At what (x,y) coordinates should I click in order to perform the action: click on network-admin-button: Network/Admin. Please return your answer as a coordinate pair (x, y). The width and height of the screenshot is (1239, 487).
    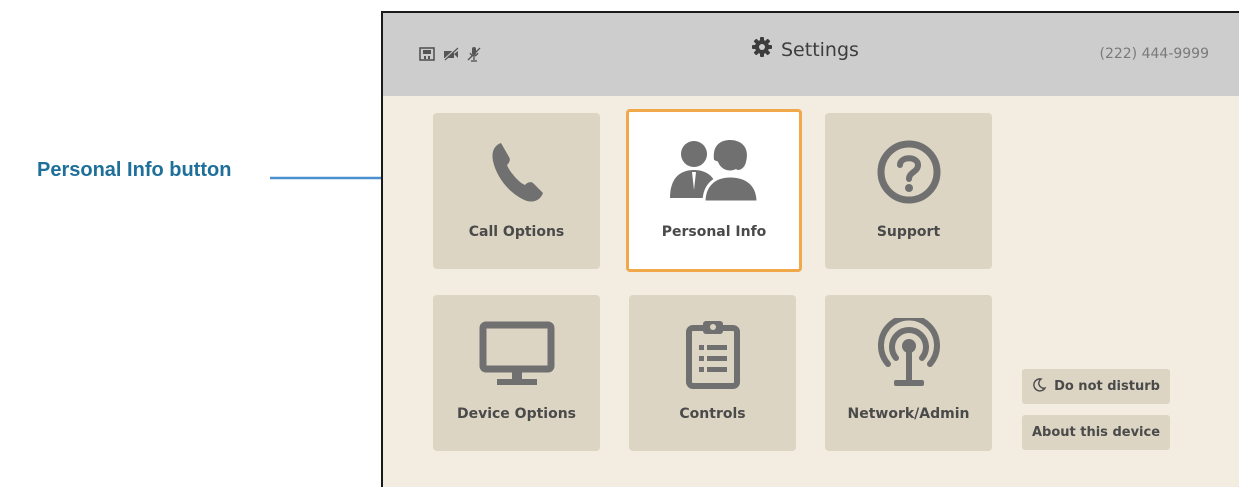
    Looking at the image, I should click on (908, 373).